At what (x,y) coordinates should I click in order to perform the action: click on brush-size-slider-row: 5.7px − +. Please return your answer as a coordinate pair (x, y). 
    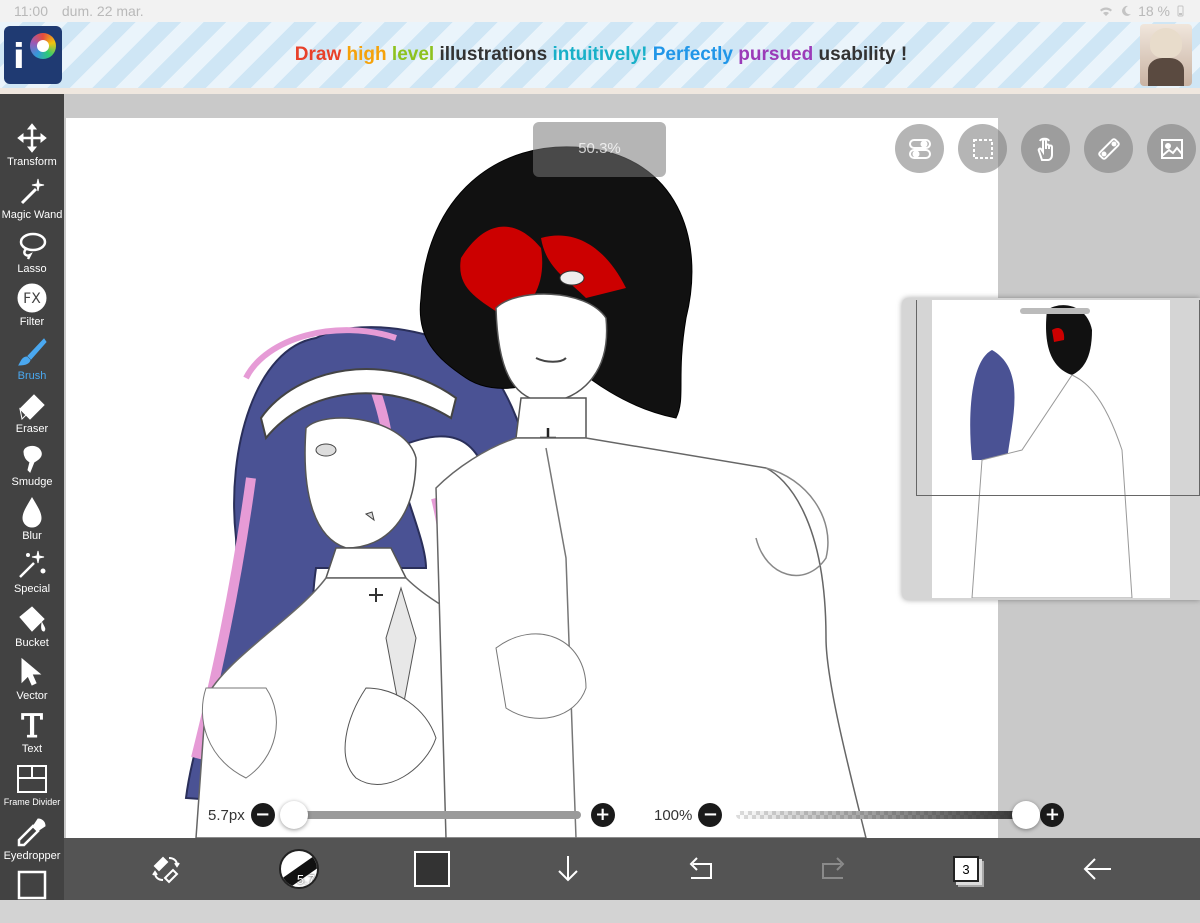
    Looking at the image, I should click on (418, 815).